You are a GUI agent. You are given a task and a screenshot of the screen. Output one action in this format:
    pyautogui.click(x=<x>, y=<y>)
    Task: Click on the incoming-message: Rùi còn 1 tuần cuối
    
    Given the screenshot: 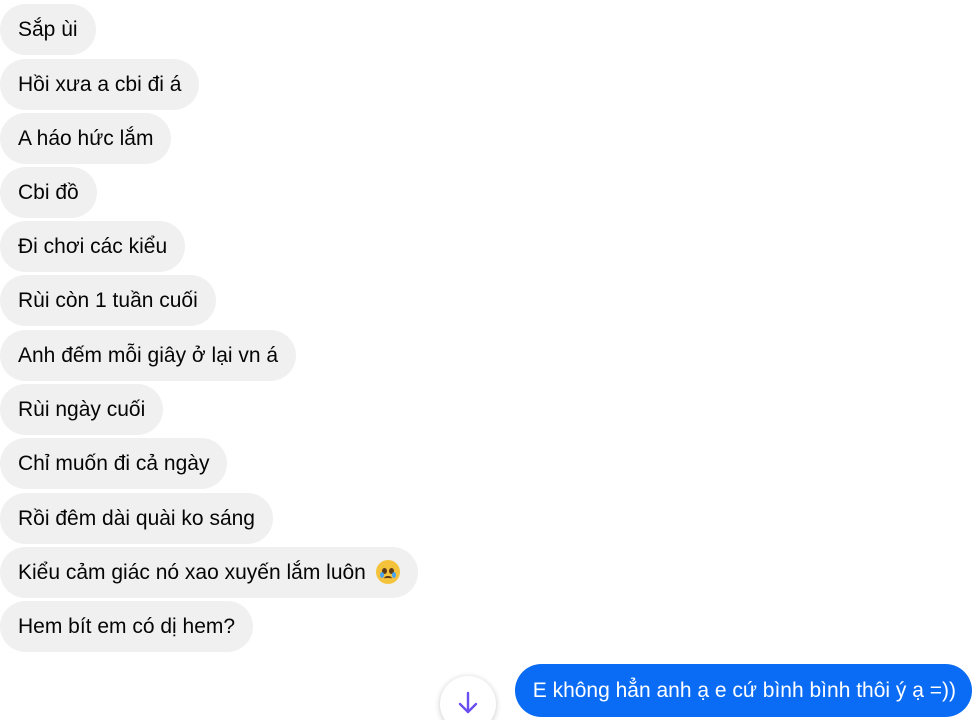 What is the action you would take?
    pyautogui.click(x=108, y=300)
    